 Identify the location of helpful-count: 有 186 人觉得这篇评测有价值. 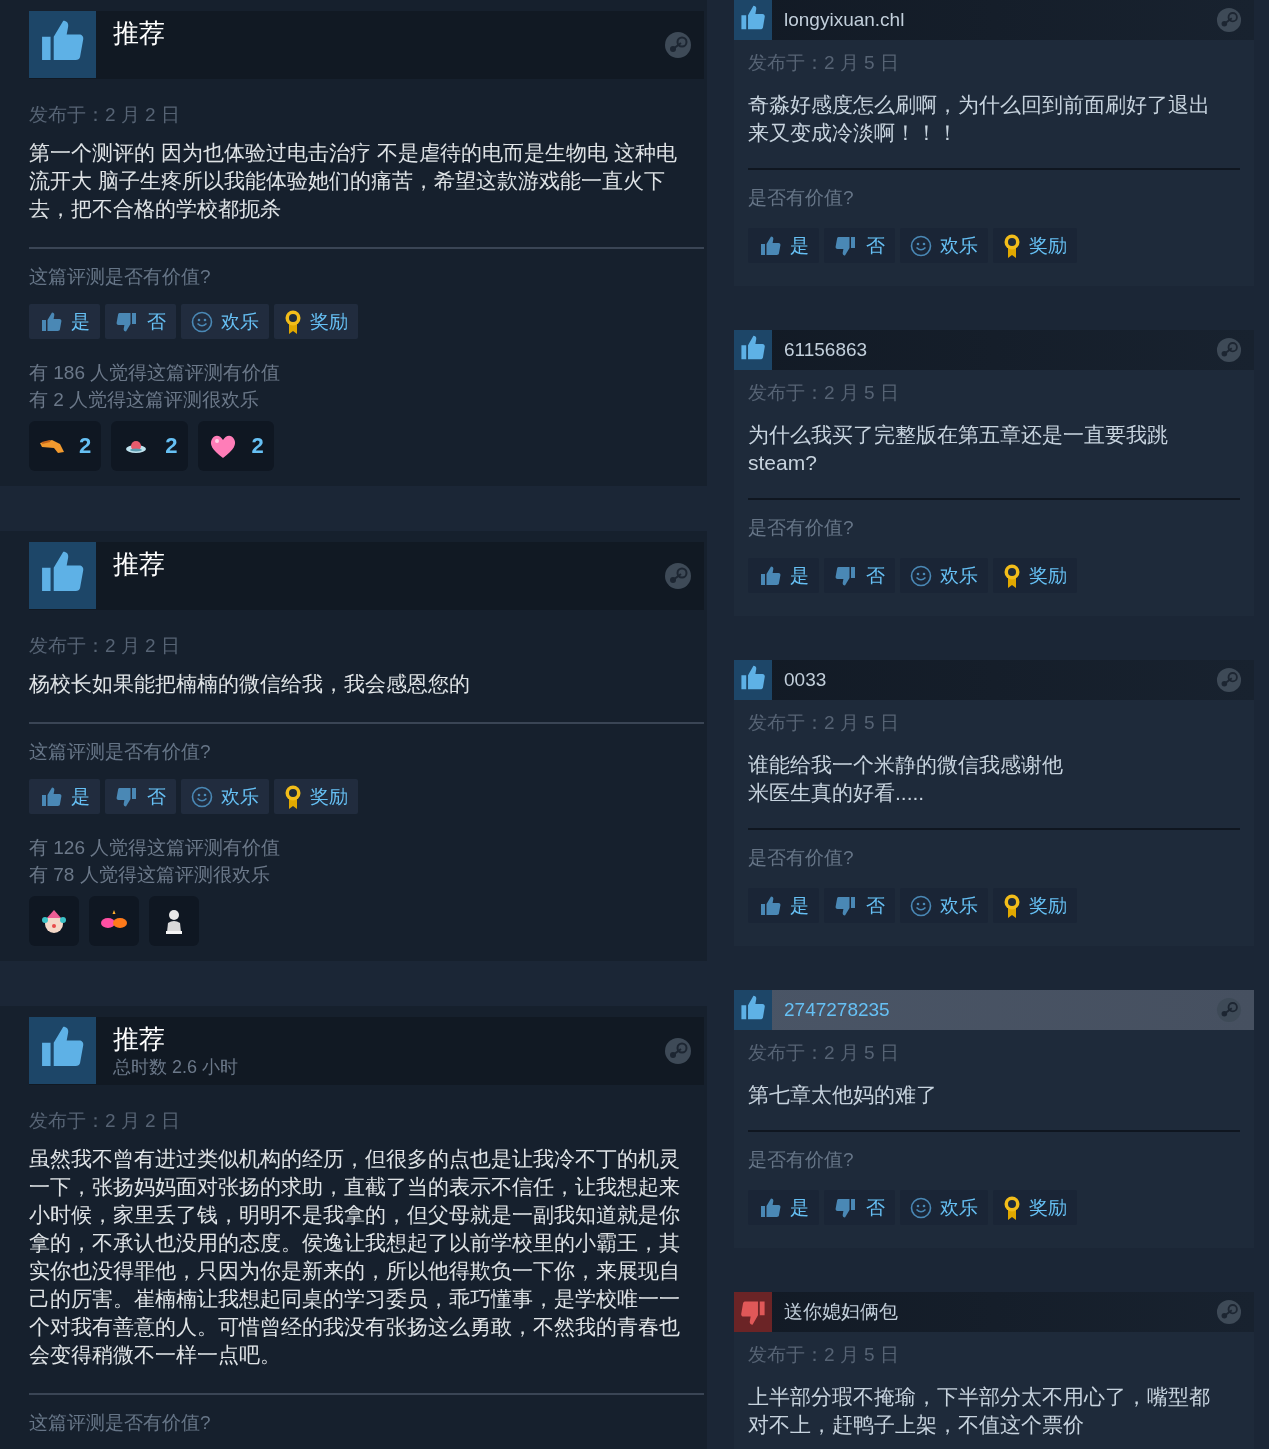
(155, 373).